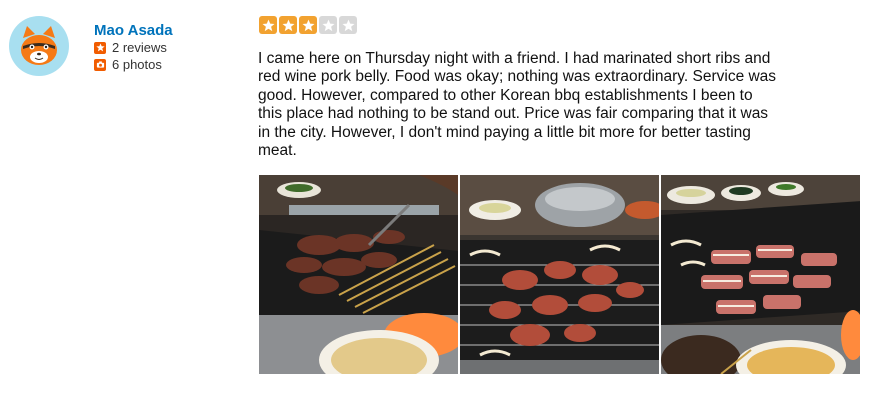 The height and width of the screenshot is (403, 893). I want to click on avatar, so click(39, 46).